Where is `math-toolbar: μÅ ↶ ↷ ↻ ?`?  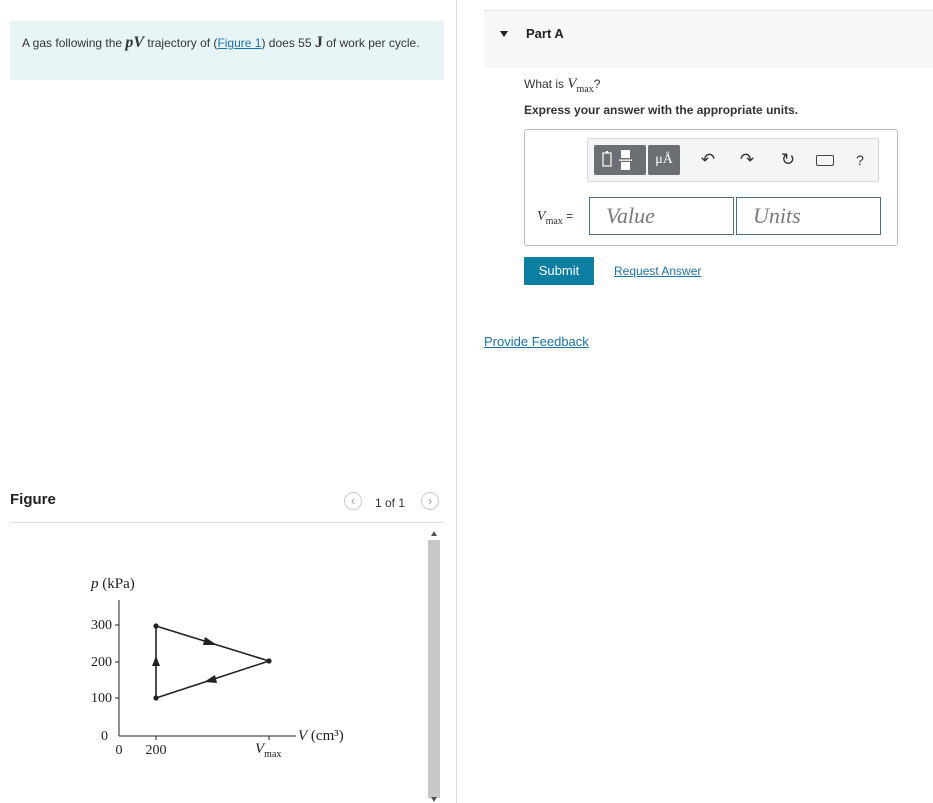 math-toolbar: μÅ ↶ ↷ ↻ ? is located at coordinates (733, 160).